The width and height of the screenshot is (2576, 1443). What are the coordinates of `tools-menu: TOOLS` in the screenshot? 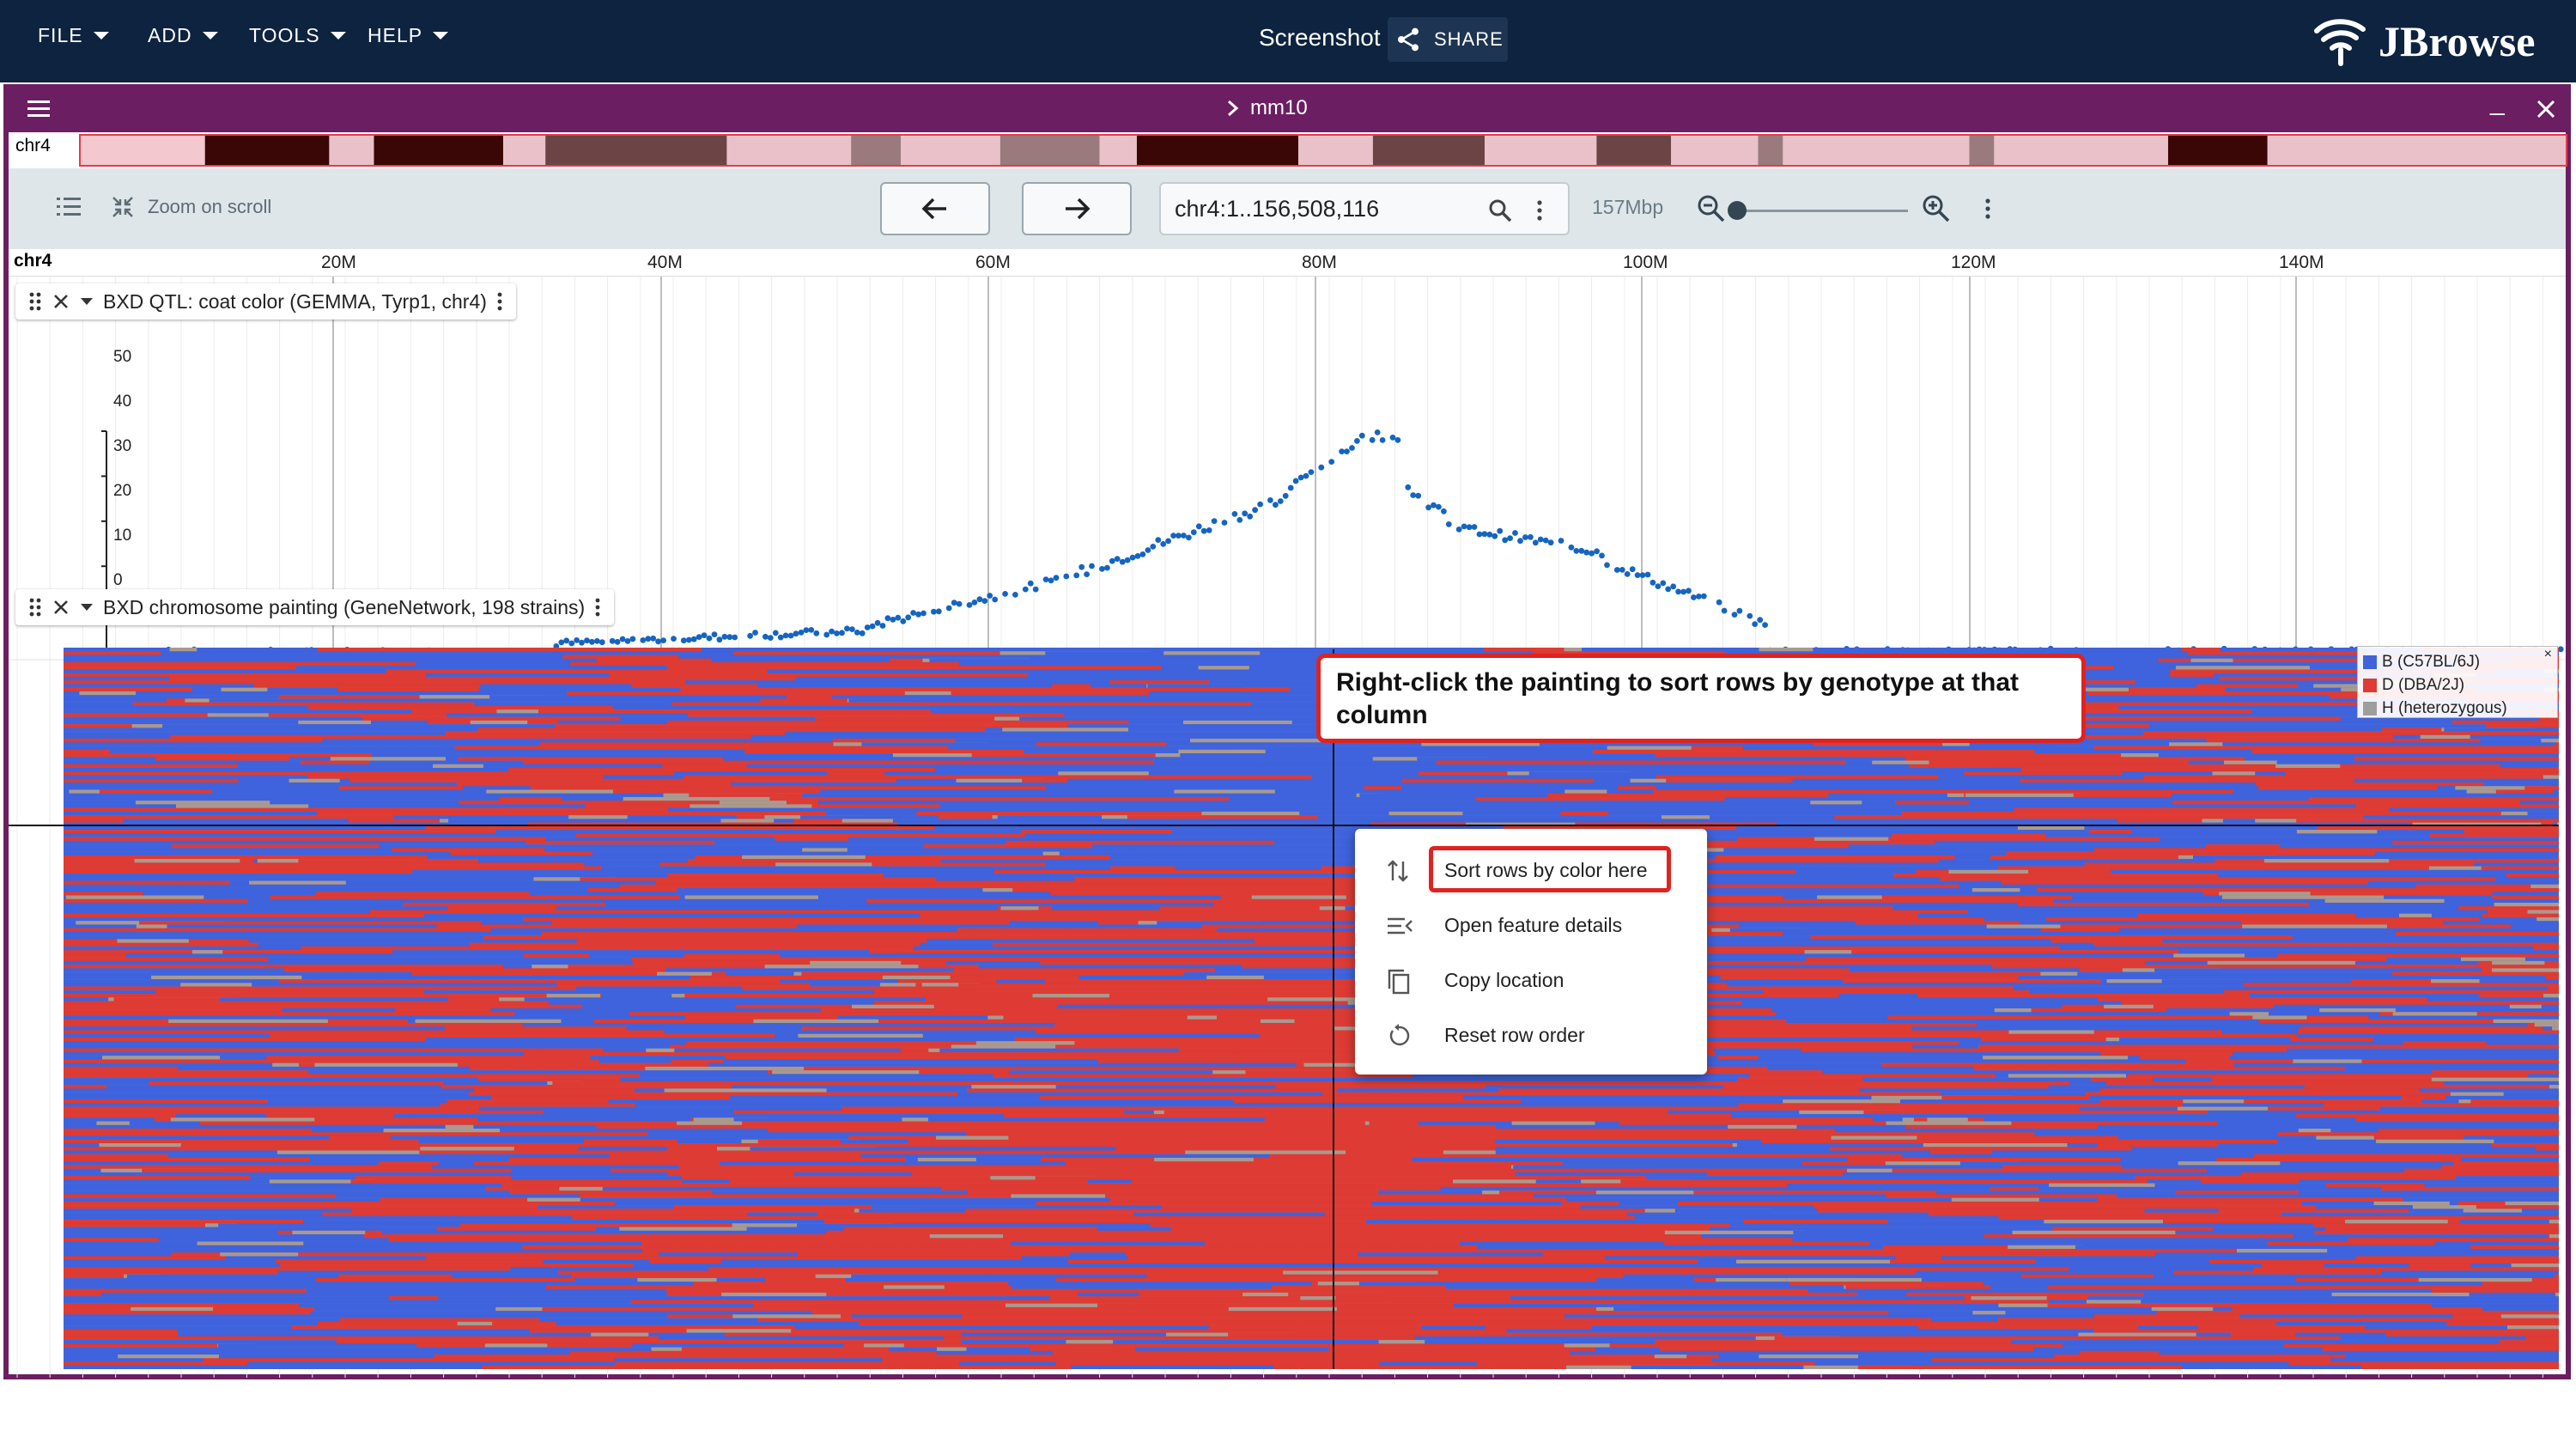 It's located at (297, 35).